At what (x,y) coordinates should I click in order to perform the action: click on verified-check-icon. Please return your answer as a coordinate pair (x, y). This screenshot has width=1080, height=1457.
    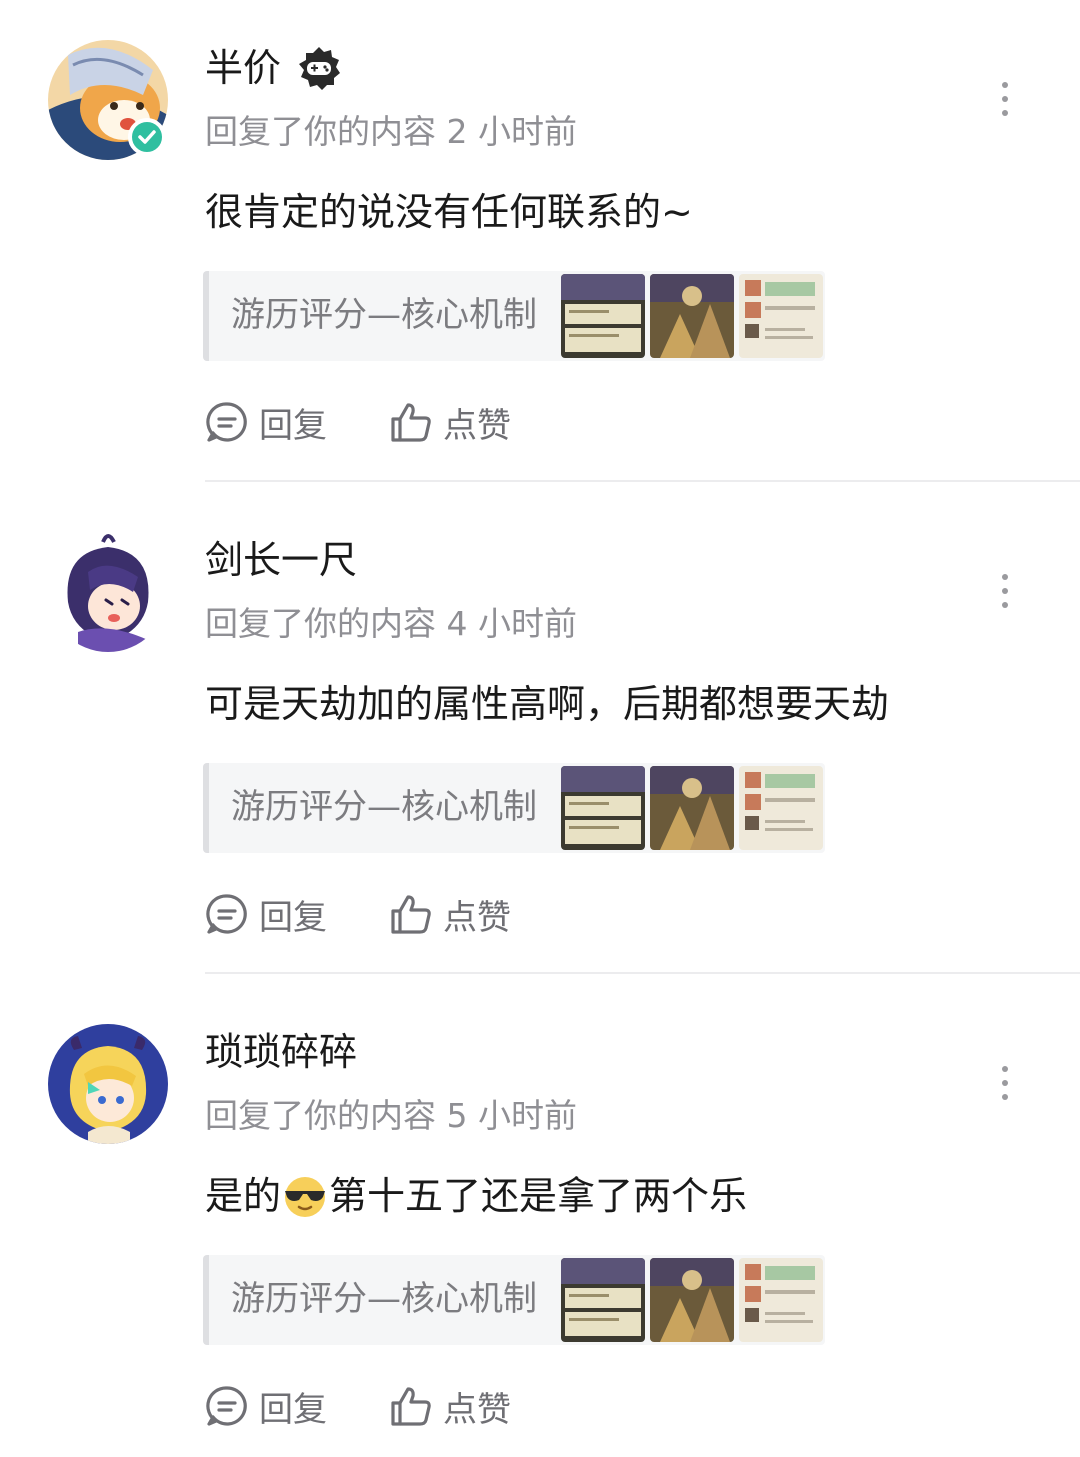
    Looking at the image, I should click on (147, 137).